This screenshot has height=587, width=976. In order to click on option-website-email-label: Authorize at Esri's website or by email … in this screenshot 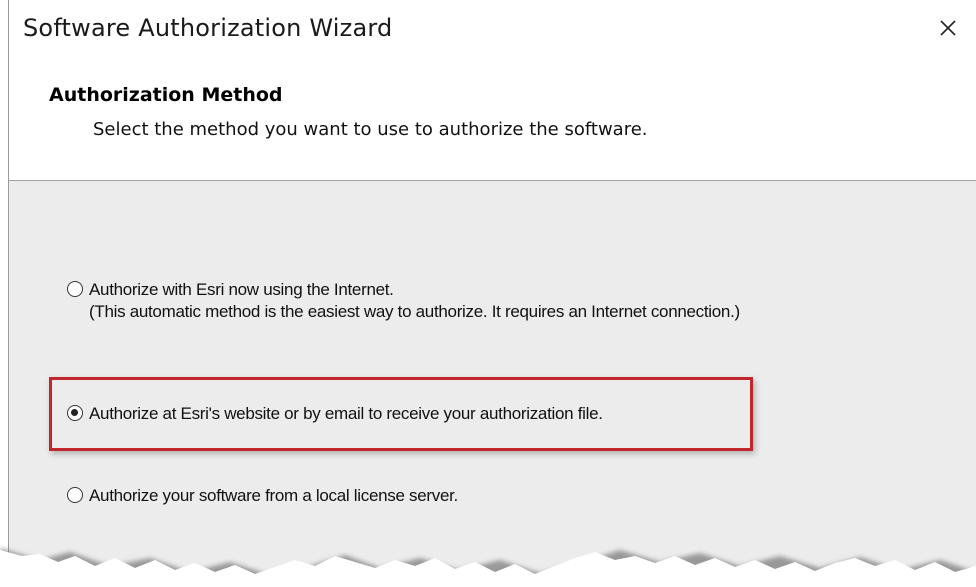, I will do `click(346, 413)`.